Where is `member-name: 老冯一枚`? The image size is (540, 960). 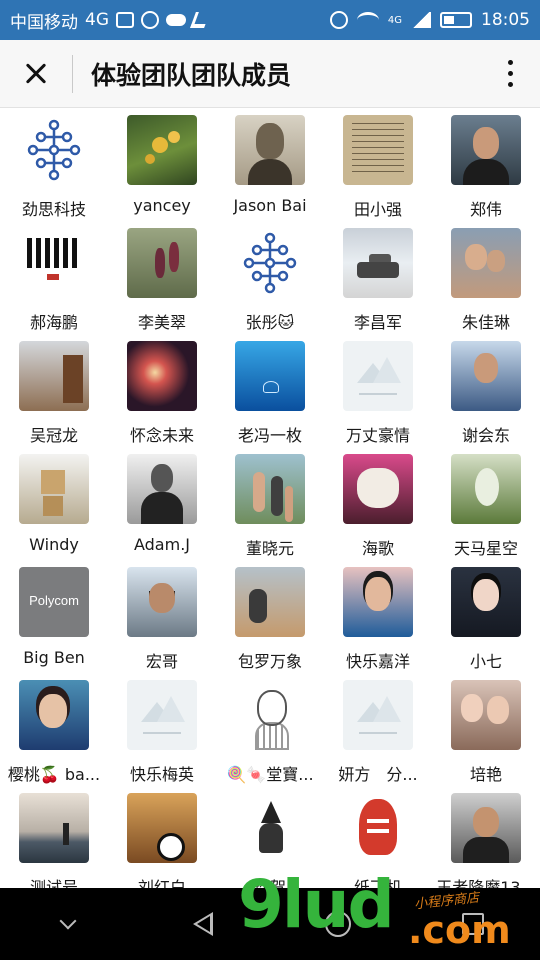
member-name: 老冯一枚 is located at coordinates (269, 435).